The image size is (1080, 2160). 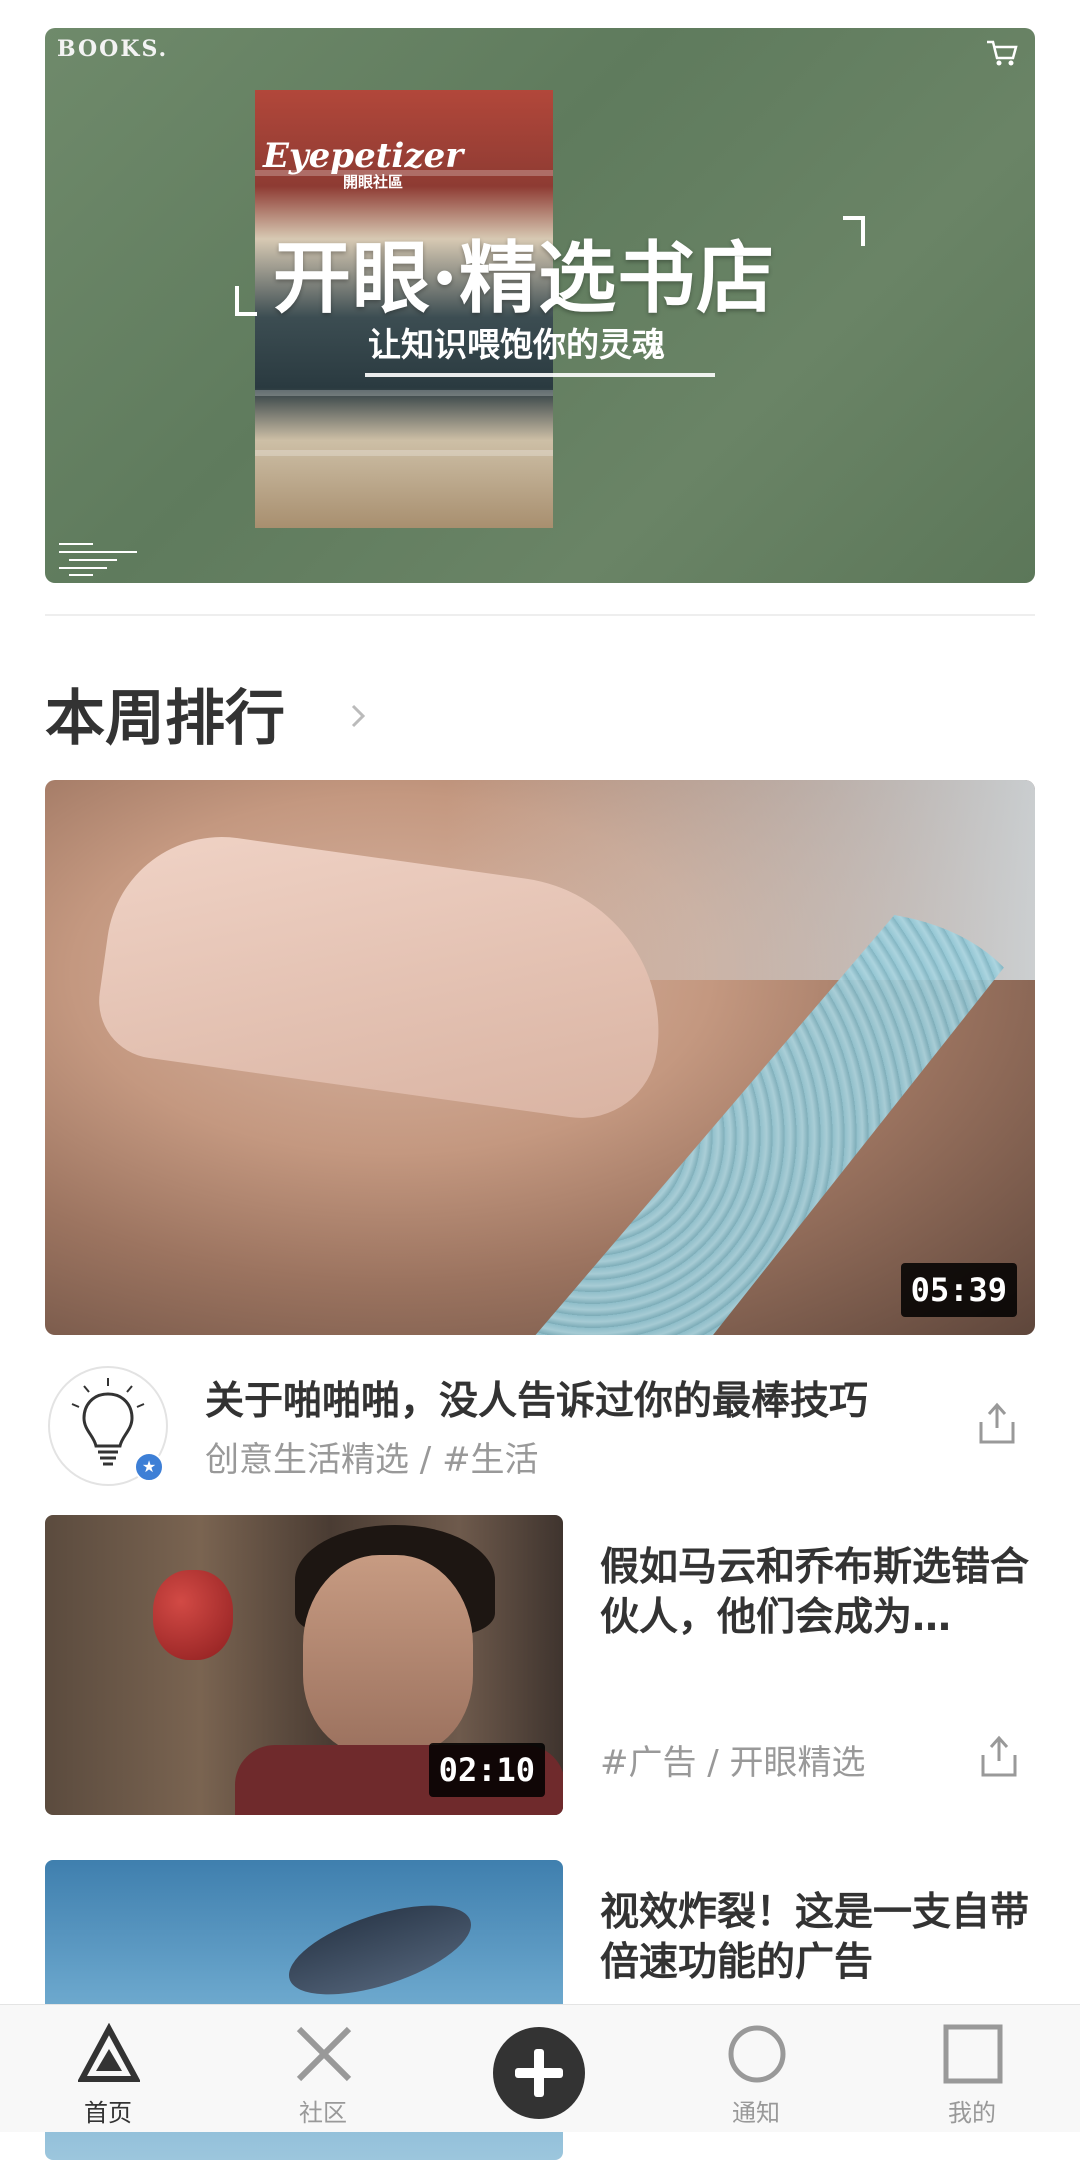 I want to click on nav-community: 社区, so click(x=323, y=2068).